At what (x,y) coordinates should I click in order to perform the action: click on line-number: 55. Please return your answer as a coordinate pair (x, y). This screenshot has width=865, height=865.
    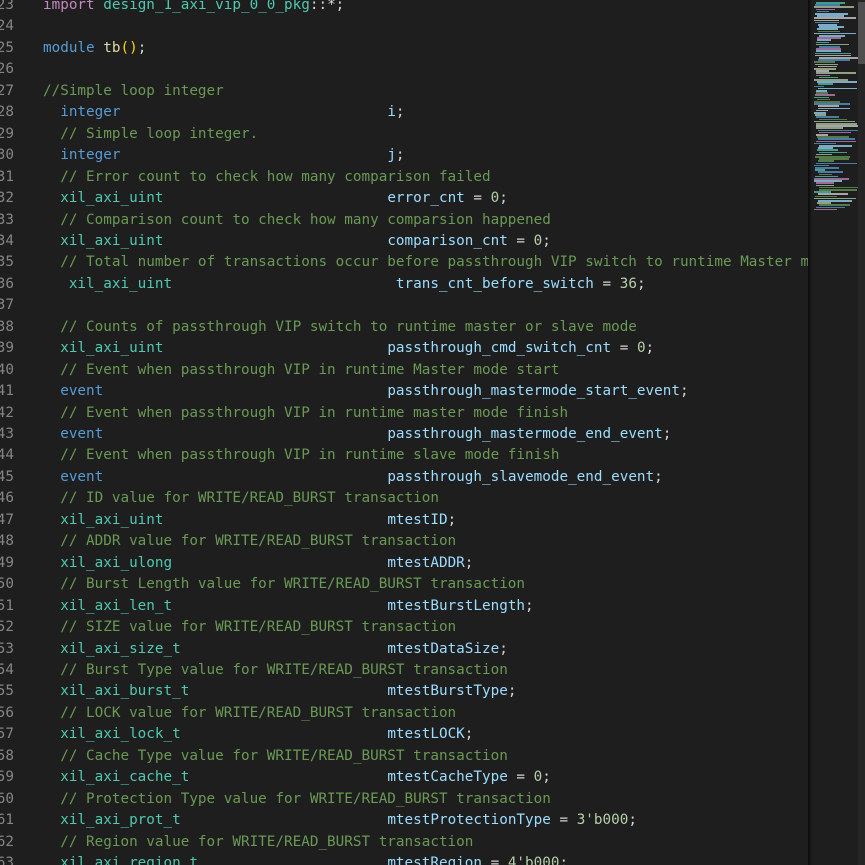
    Looking at the image, I should click on (7, 691).